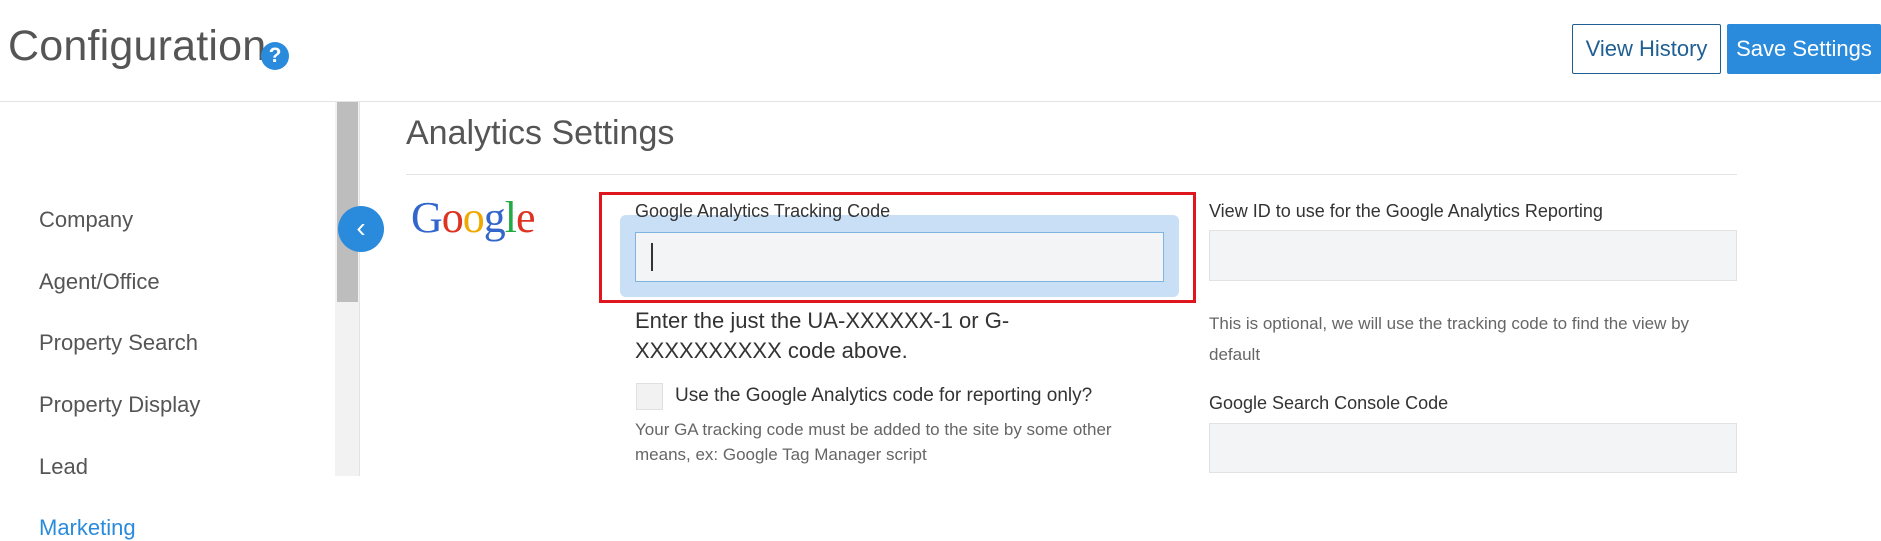  I want to click on section-divider, so click(1071, 174).